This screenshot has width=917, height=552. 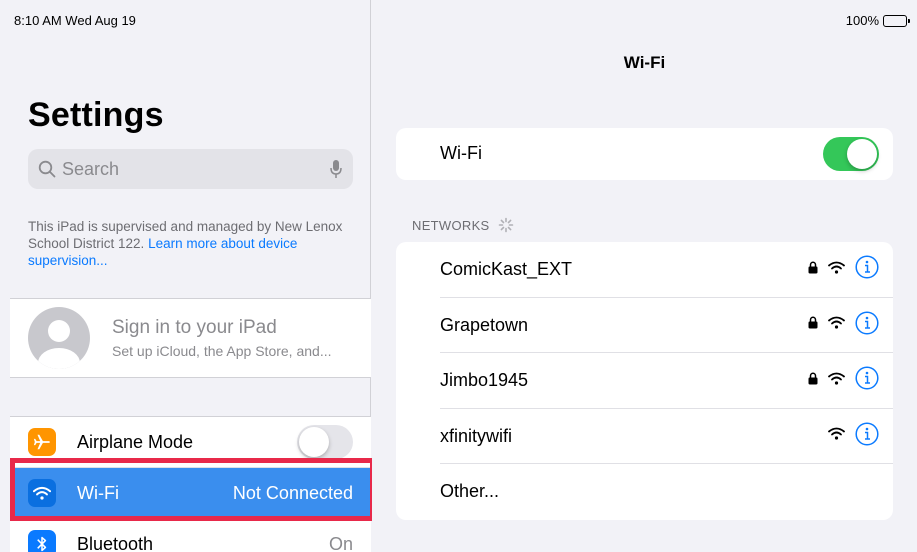 I want to click on network-row: Grapetown, so click(x=666, y=325).